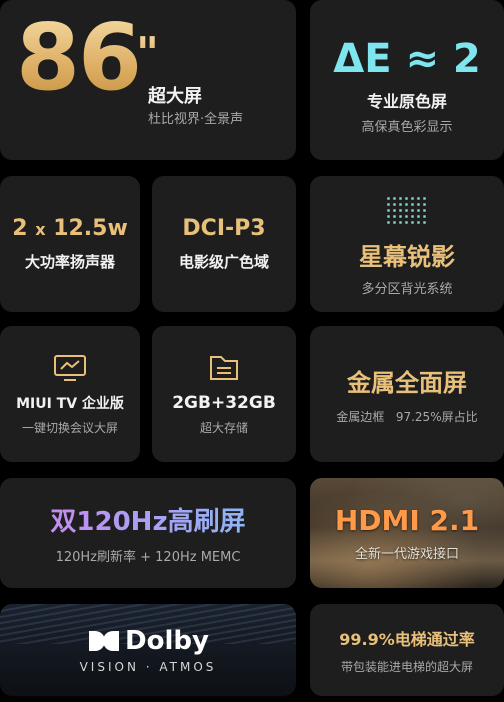  Describe the element at coordinates (70, 367) in the screenshot. I see `chart-monitor-icon` at that location.